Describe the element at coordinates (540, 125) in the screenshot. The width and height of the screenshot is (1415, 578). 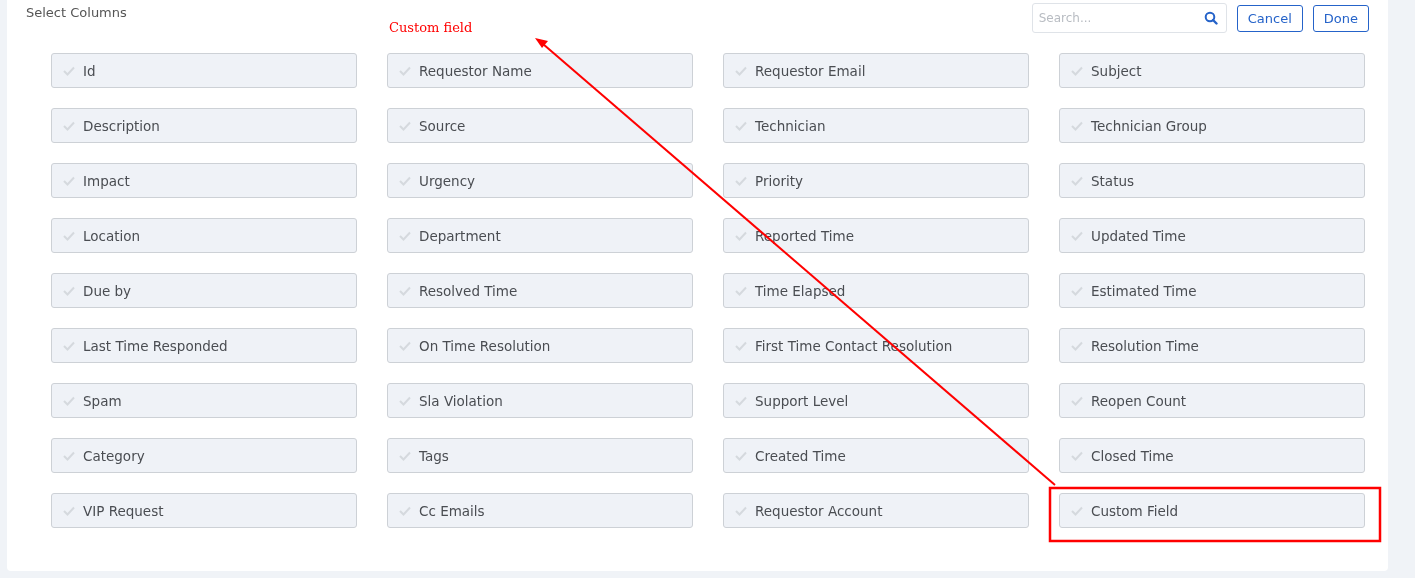
I see `column-option: Source` at that location.